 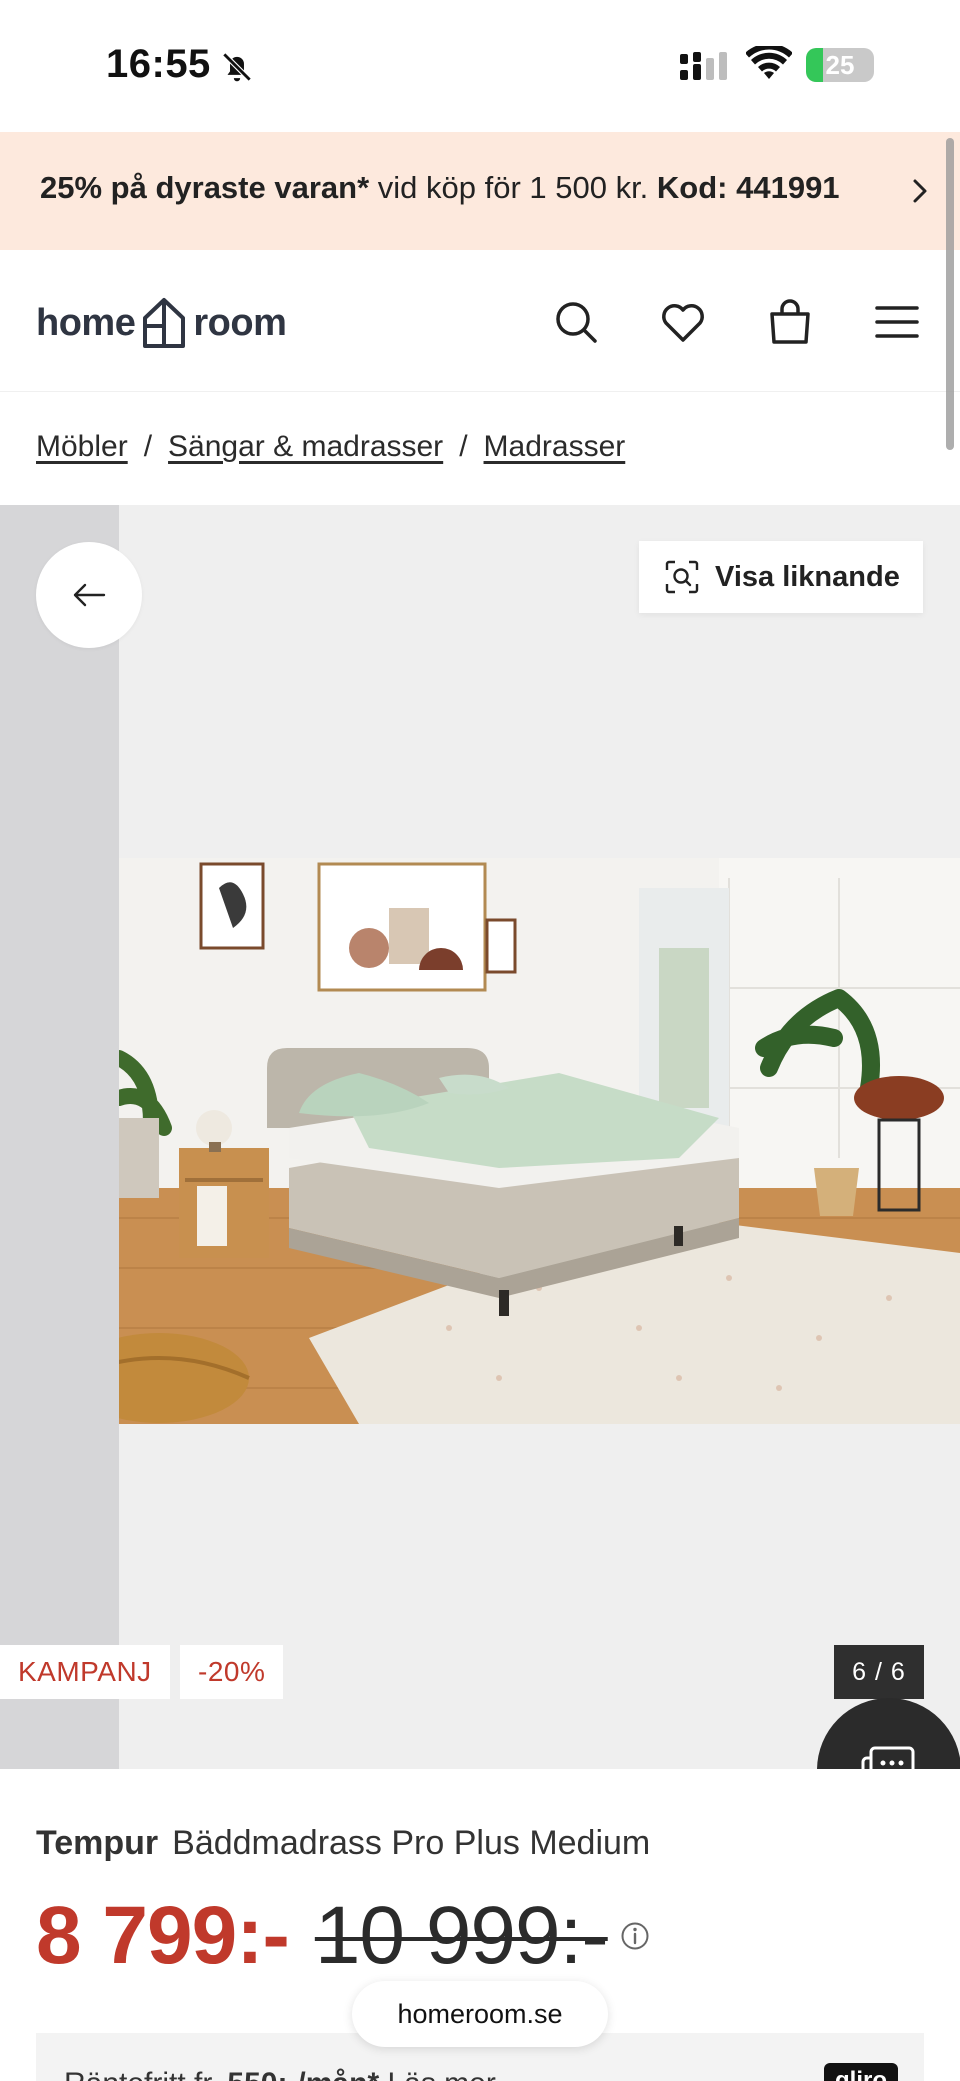 What do you see at coordinates (86, 322) in the screenshot?
I see `logo-text-left: home` at bounding box center [86, 322].